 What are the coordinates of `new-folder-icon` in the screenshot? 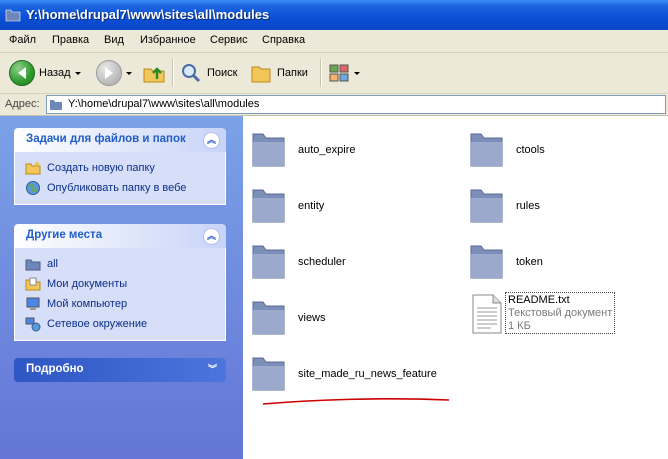 It's located at (33, 168).